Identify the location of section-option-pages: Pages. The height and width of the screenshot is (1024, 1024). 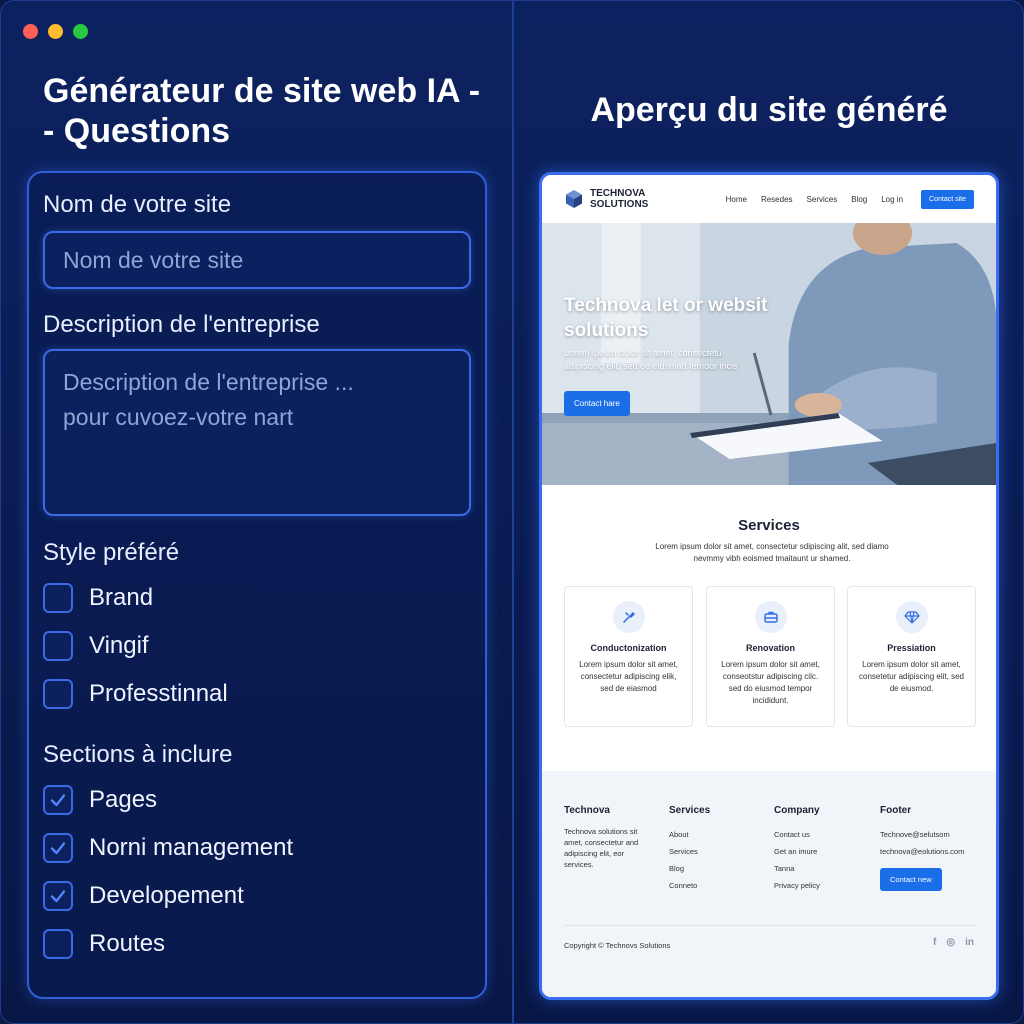
(100, 800).